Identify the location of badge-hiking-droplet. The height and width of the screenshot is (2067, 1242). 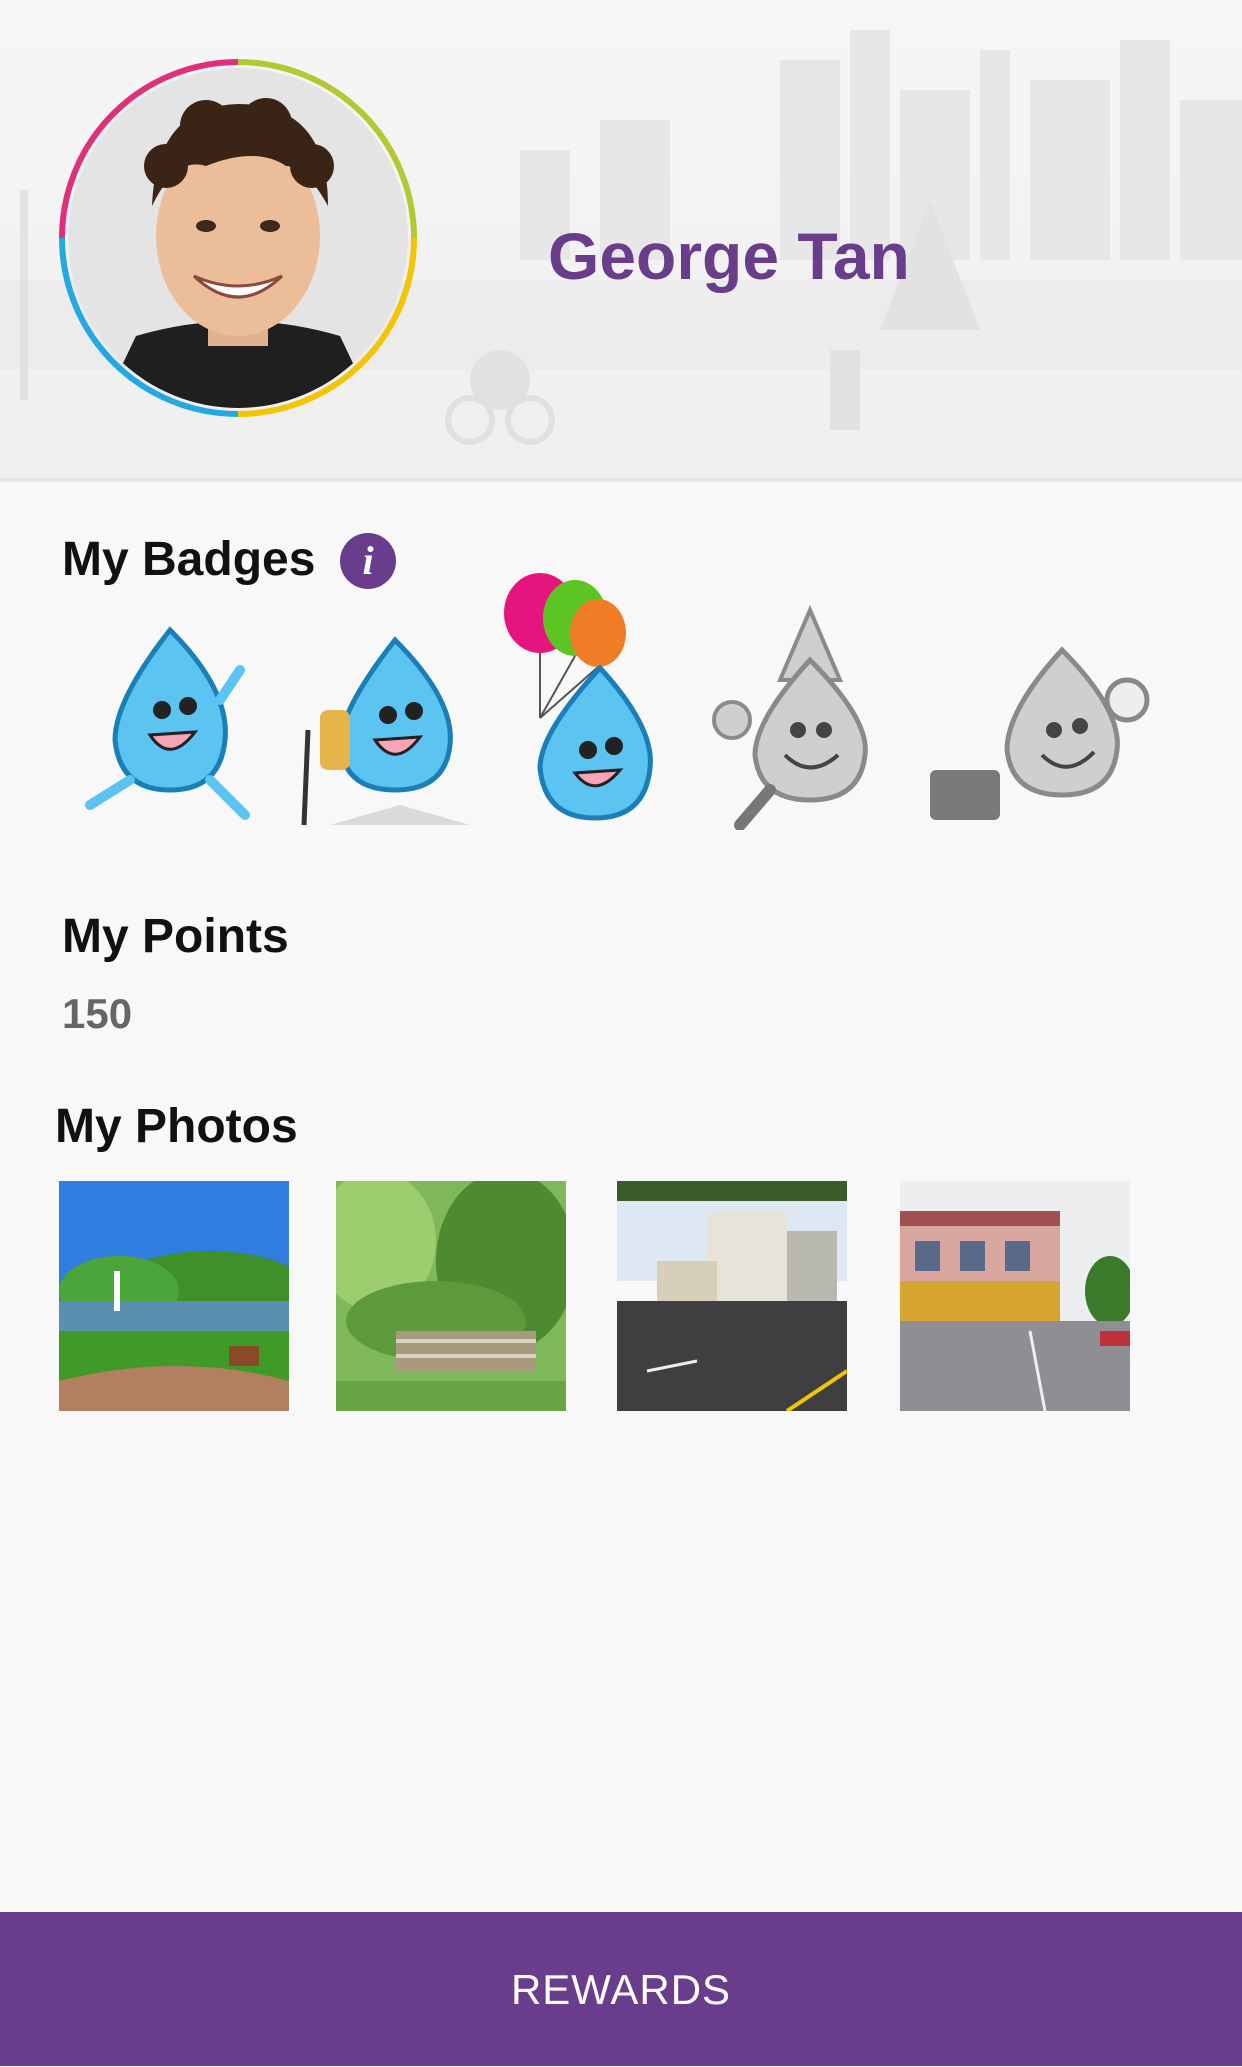
(390, 710).